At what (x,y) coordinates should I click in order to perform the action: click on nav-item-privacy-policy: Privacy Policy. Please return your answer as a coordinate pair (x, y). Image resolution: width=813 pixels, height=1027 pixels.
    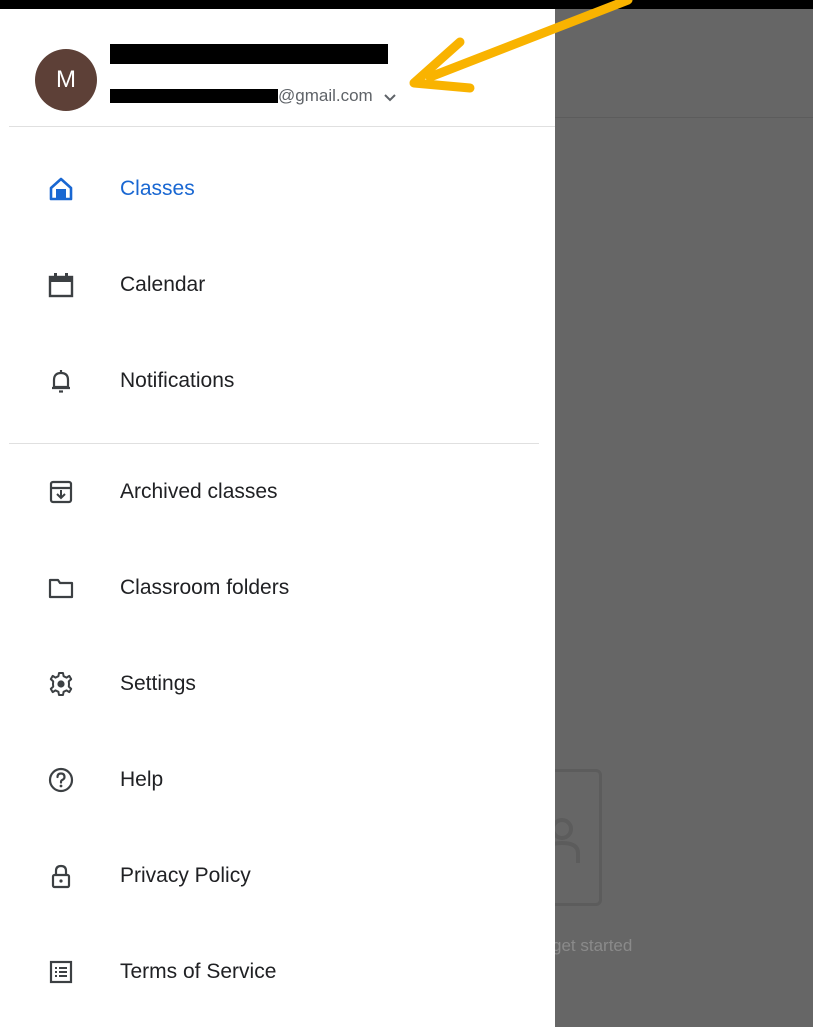
    Looking at the image, I should click on (277, 876).